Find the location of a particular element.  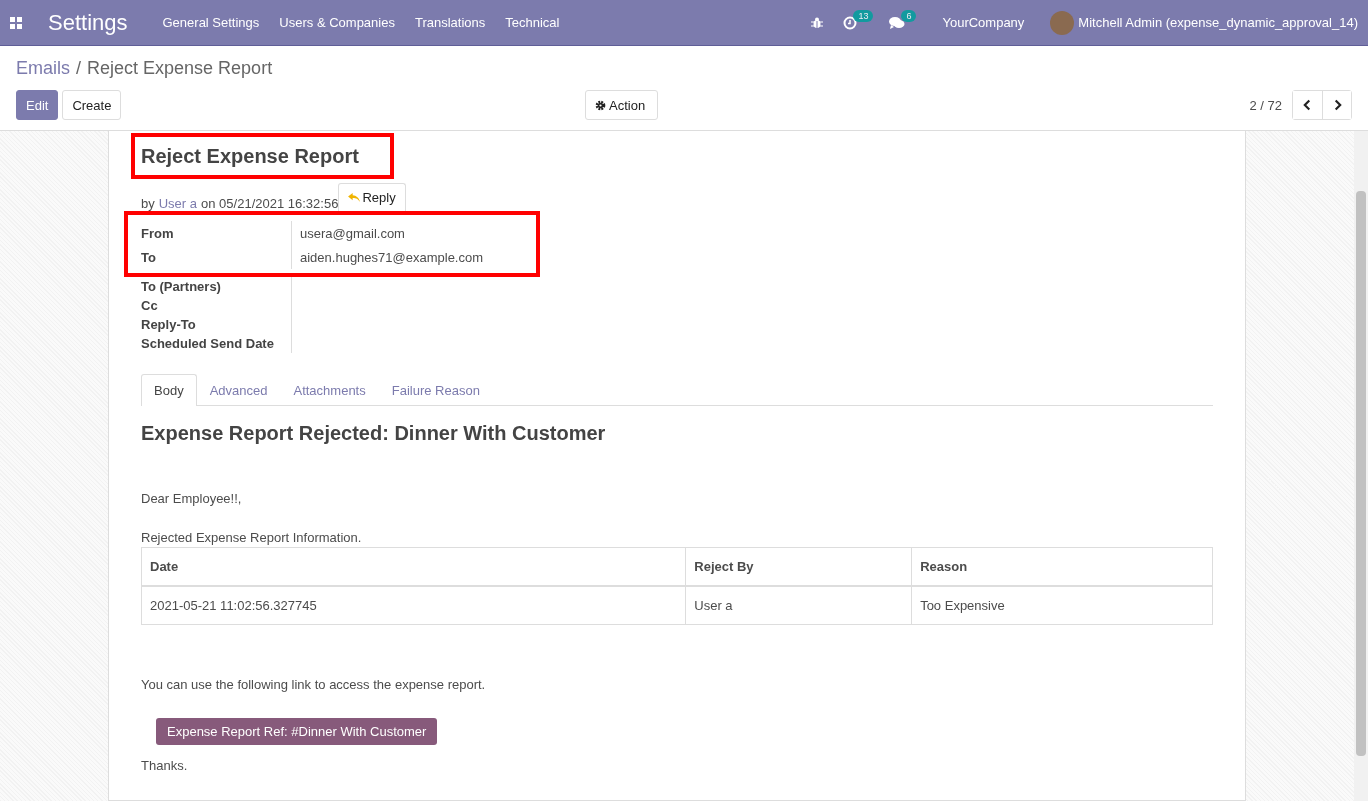

menu-item: Users & Companies is located at coordinates (337, 22).